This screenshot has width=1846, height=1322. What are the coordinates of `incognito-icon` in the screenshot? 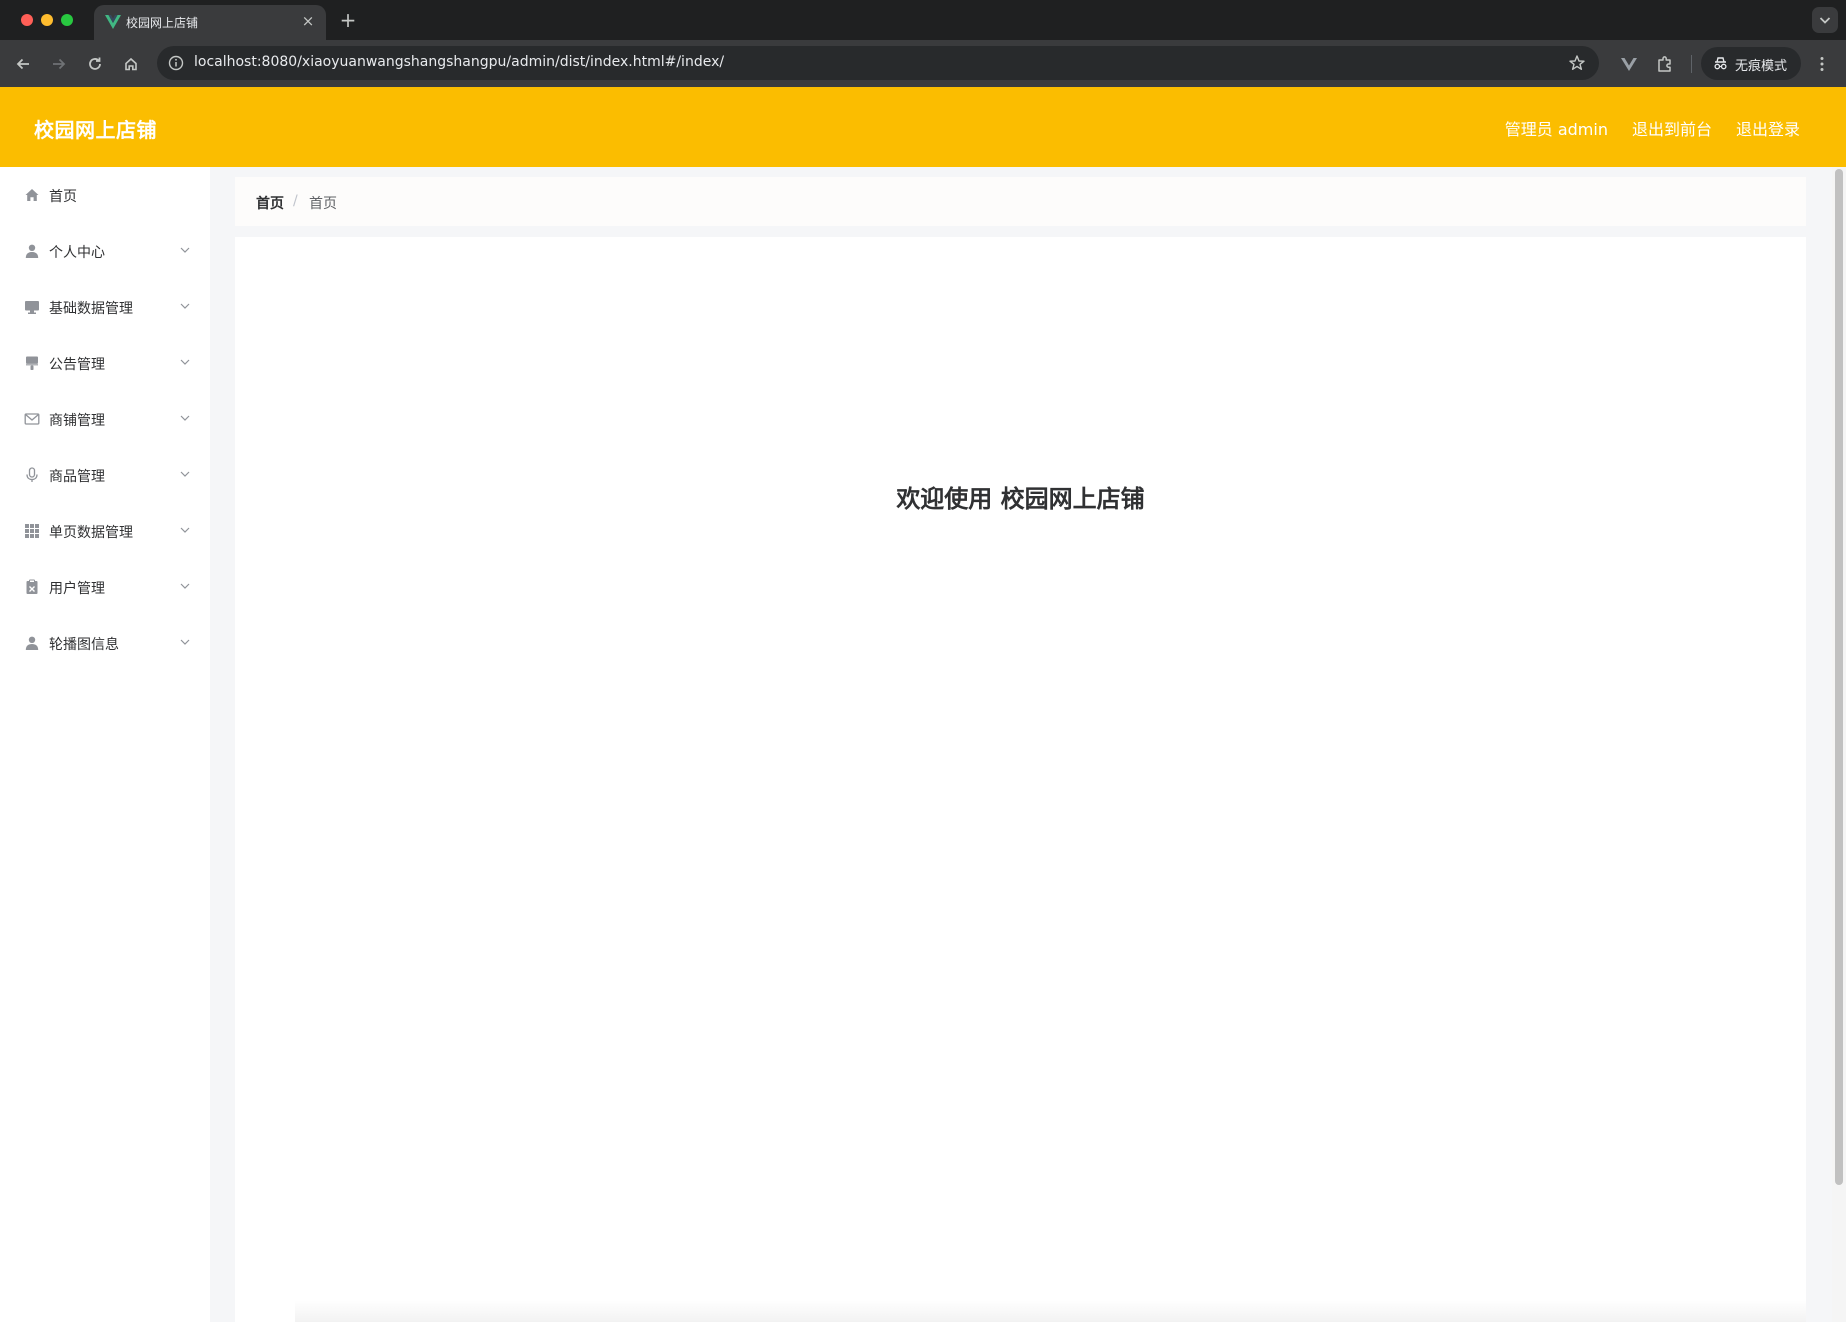 It's located at (1720, 63).